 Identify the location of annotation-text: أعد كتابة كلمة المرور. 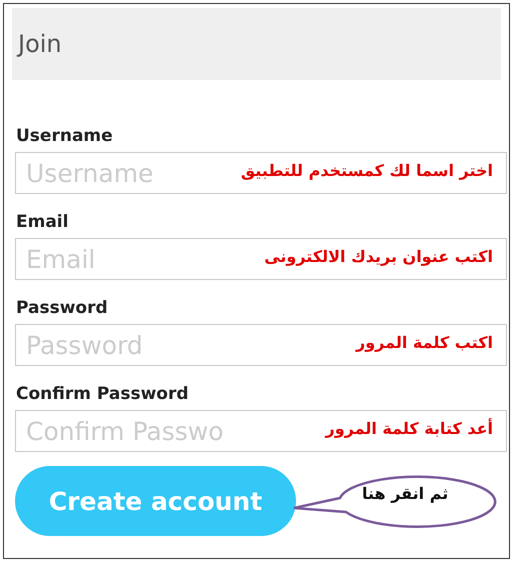
(409, 428).